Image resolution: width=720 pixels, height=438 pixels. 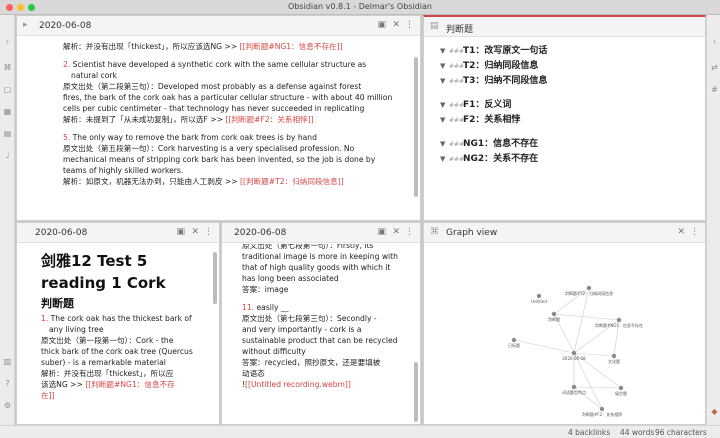 I want to click on outline-item: ▼ ###T2：归纳同段信息, so click(x=572, y=66).